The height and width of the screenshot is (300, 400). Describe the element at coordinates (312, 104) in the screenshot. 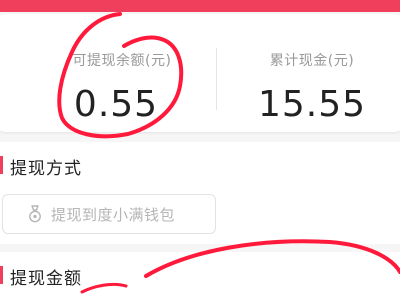

I see `cumulative-cash-value: 15.55` at that location.